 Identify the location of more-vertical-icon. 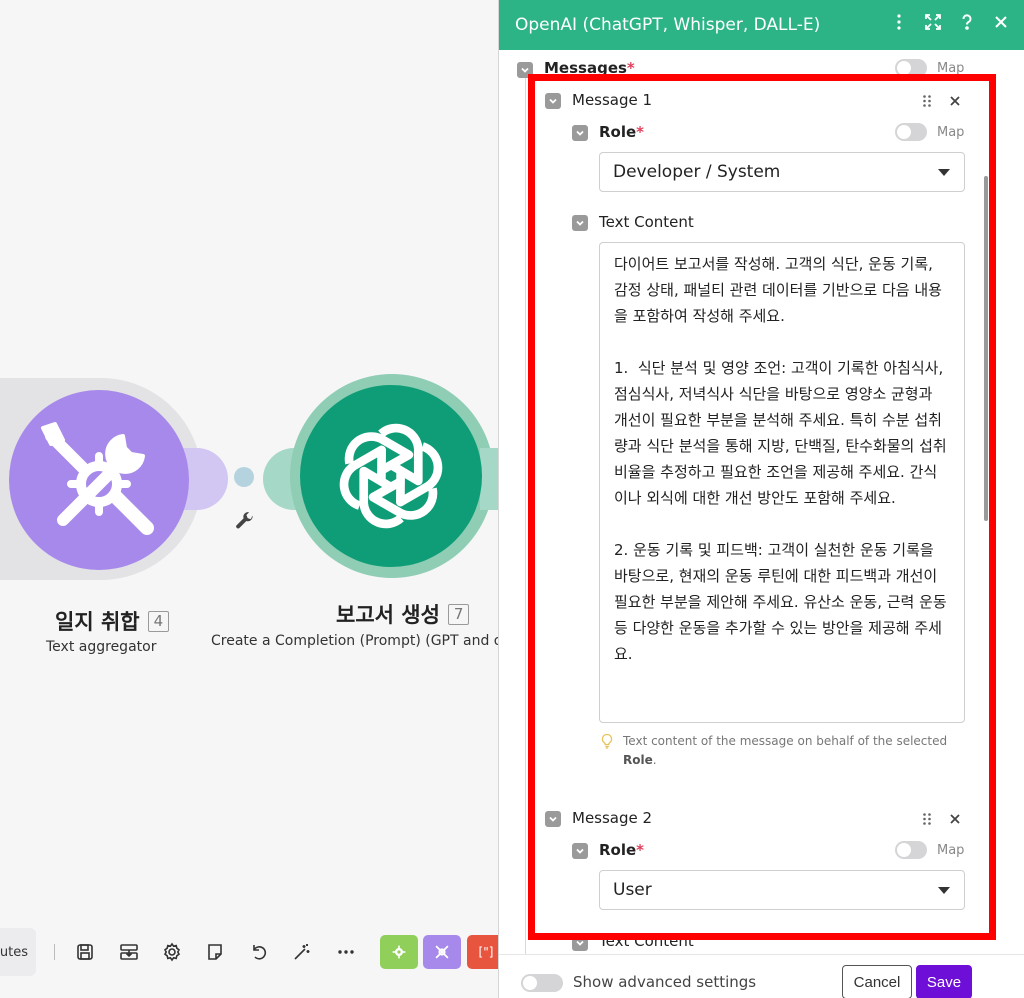
(899, 22).